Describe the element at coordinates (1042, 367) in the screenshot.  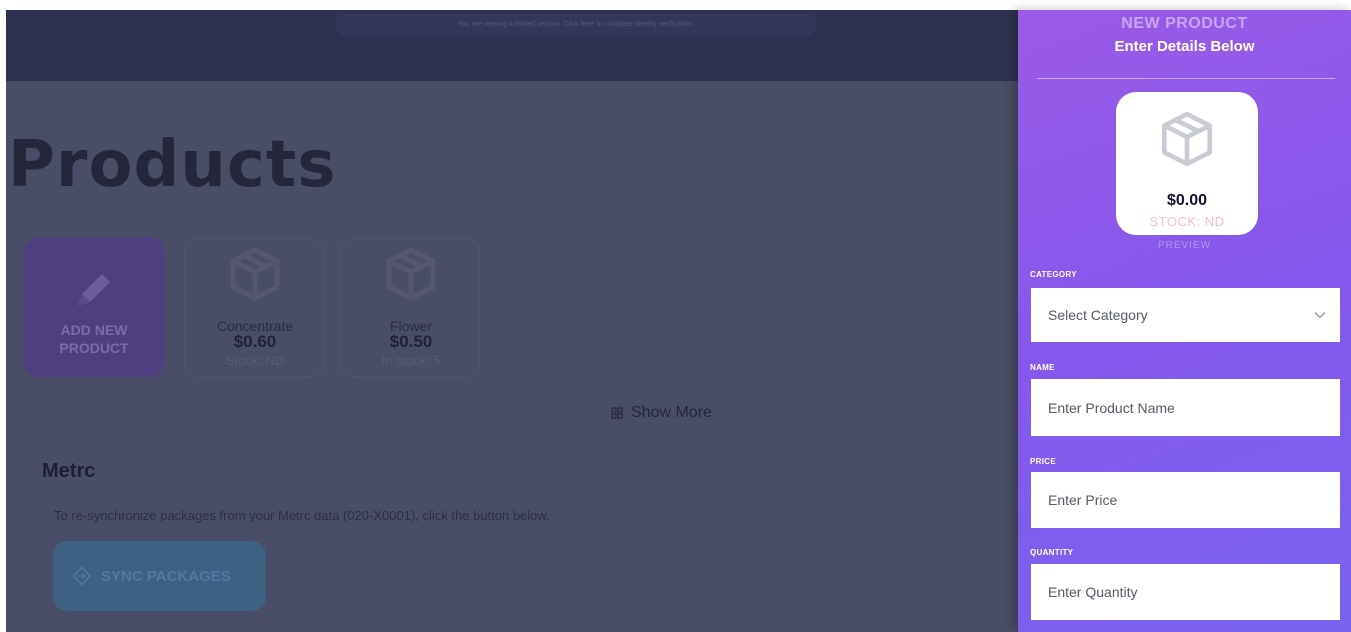
I see `name-label: NAME` at that location.